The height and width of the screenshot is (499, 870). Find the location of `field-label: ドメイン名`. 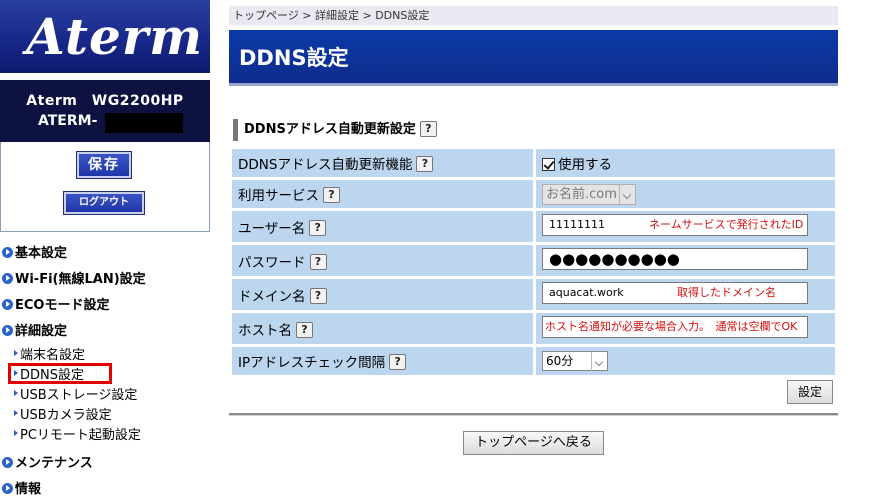

field-label: ドメイン名 is located at coordinates (272, 296).